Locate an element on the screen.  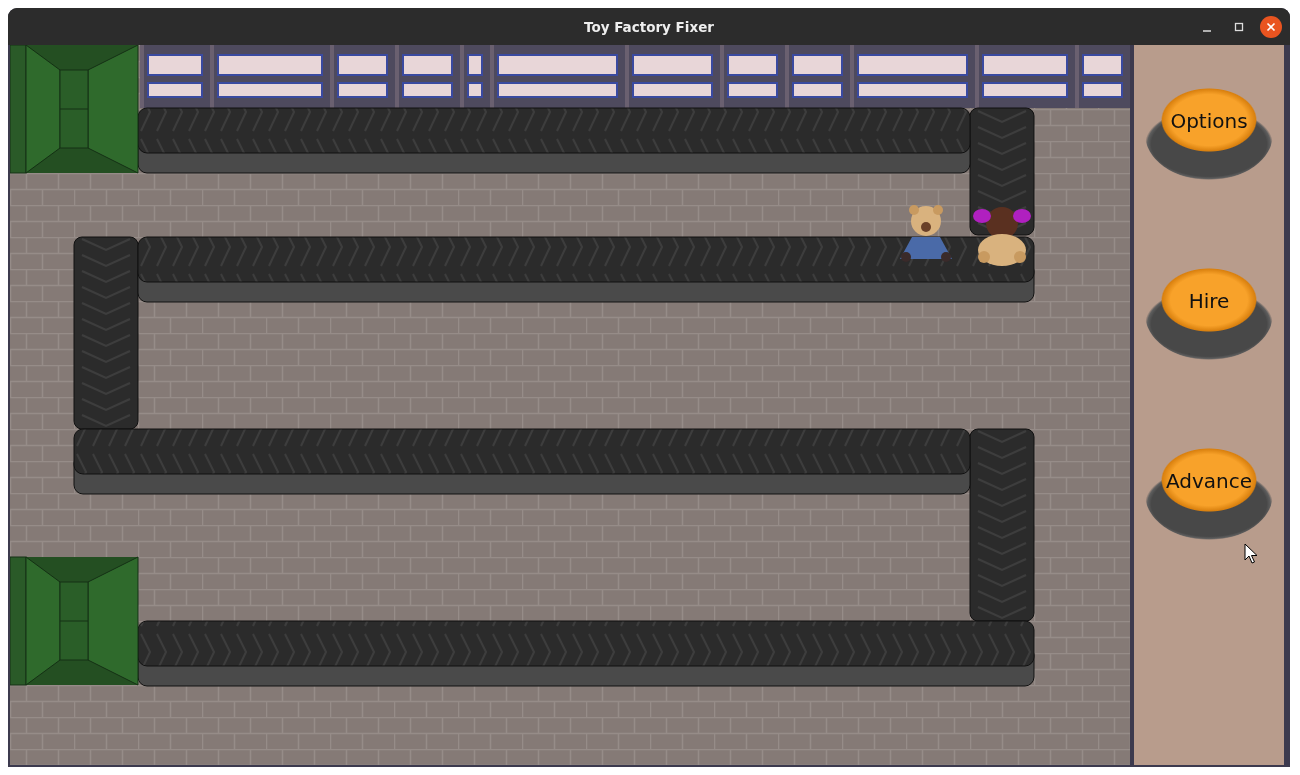
close-button is located at coordinates (1271, 27).